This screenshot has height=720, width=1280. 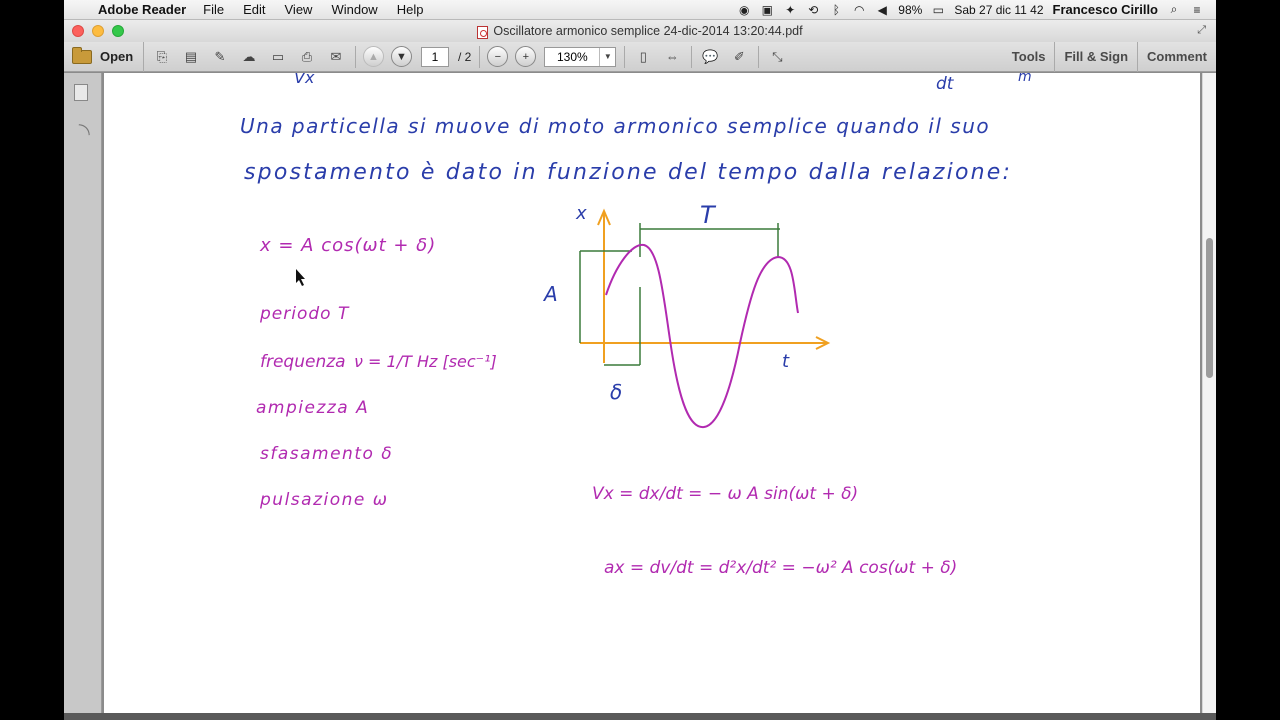 I want to click on periodo-label: periodo T, so click(x=304, y=314).